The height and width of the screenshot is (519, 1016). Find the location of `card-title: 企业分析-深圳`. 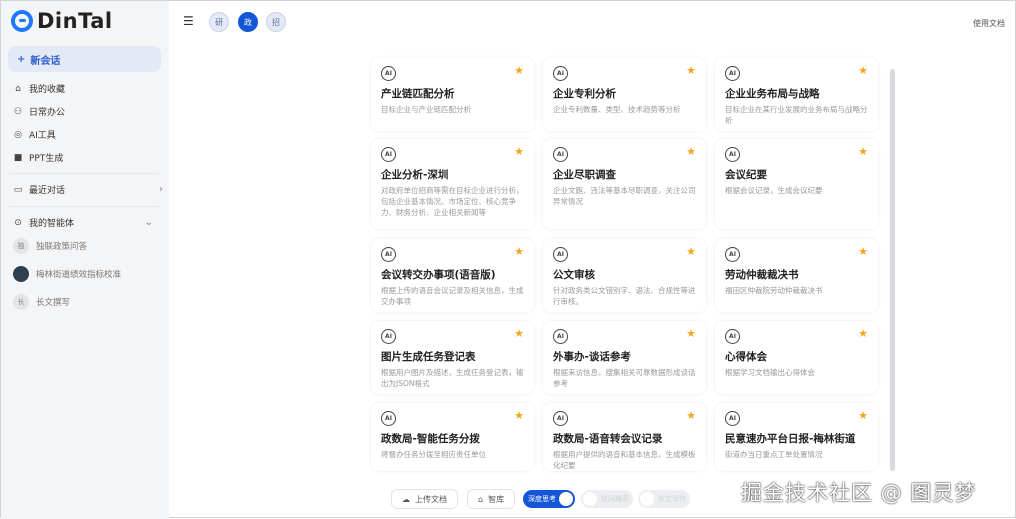

card-title: 企业分析-深圳 is located at coordinates (415, 175).